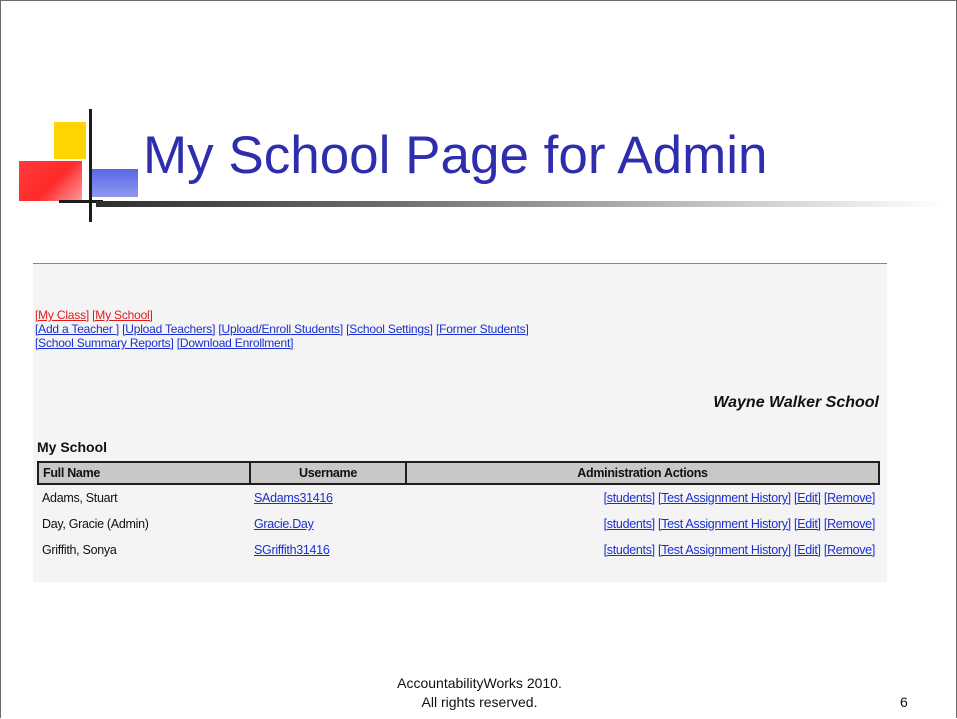 The image size is (957, 719). Describe the element at coordinates (642, 473) in the screenshot. I see `header-administration-actions: Administration Actions` at that location.